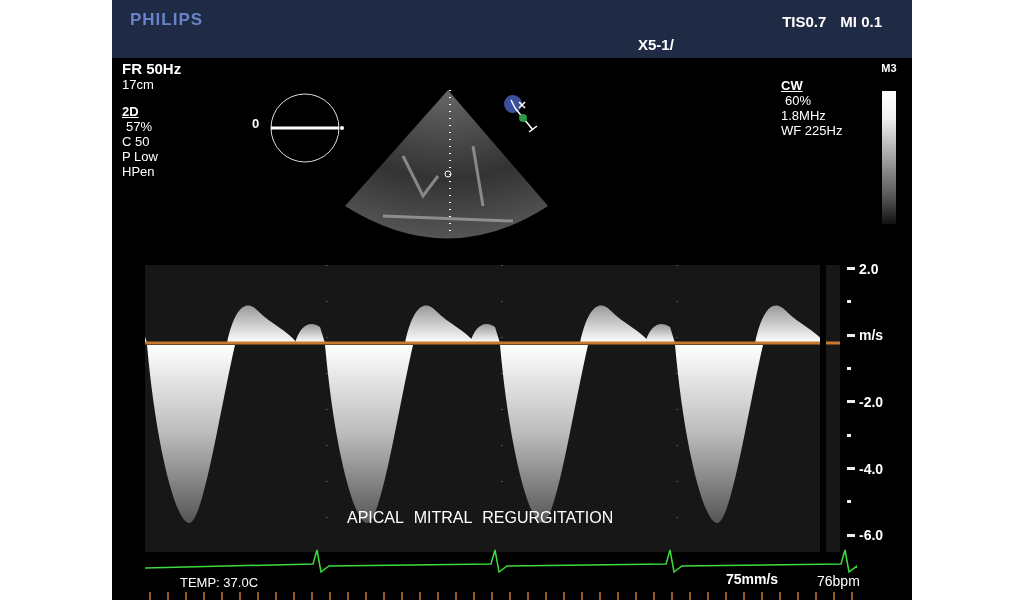 The image size is (1024, 600). Describe the element at coordinates (804, 21) in the screenshot. I see `thermal-index: TIS0.7` at that location.